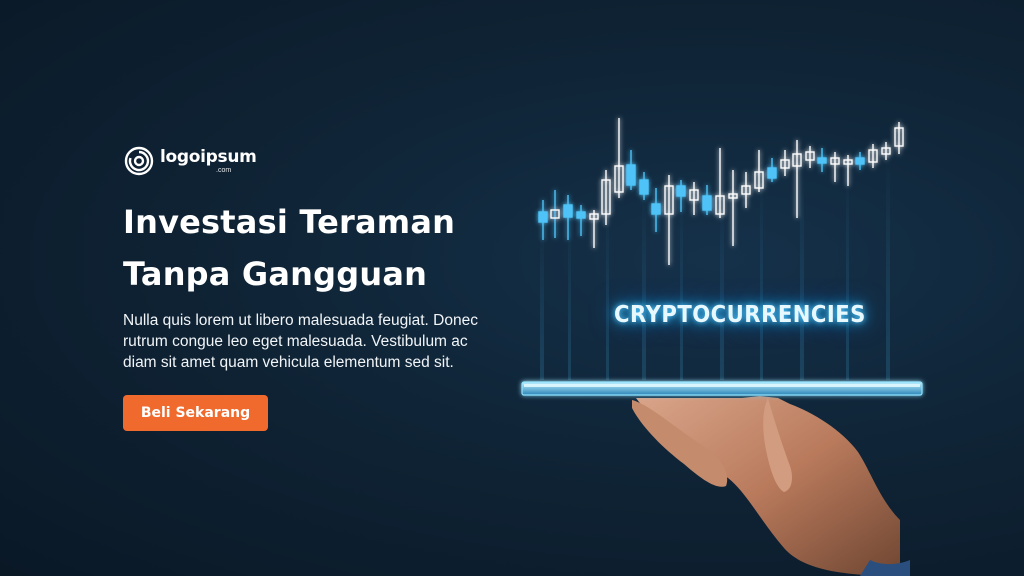 The width and height of the screenshot is (1024, 576). Describe the element at coordinates (771, 486) in the screenshot. I see `hand-icon` at that location.